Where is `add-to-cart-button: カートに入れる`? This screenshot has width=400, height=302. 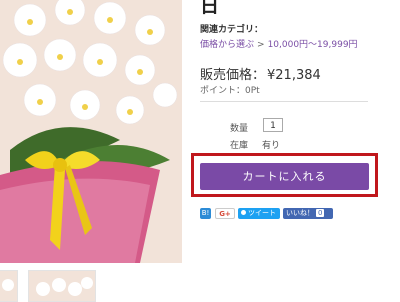 add-to-cart-button: カートに入れる is located at coordinates (284, 176).